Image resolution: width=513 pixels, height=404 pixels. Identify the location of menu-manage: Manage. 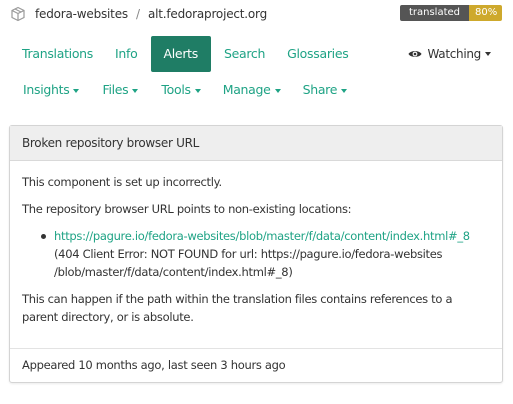
(252, 90).